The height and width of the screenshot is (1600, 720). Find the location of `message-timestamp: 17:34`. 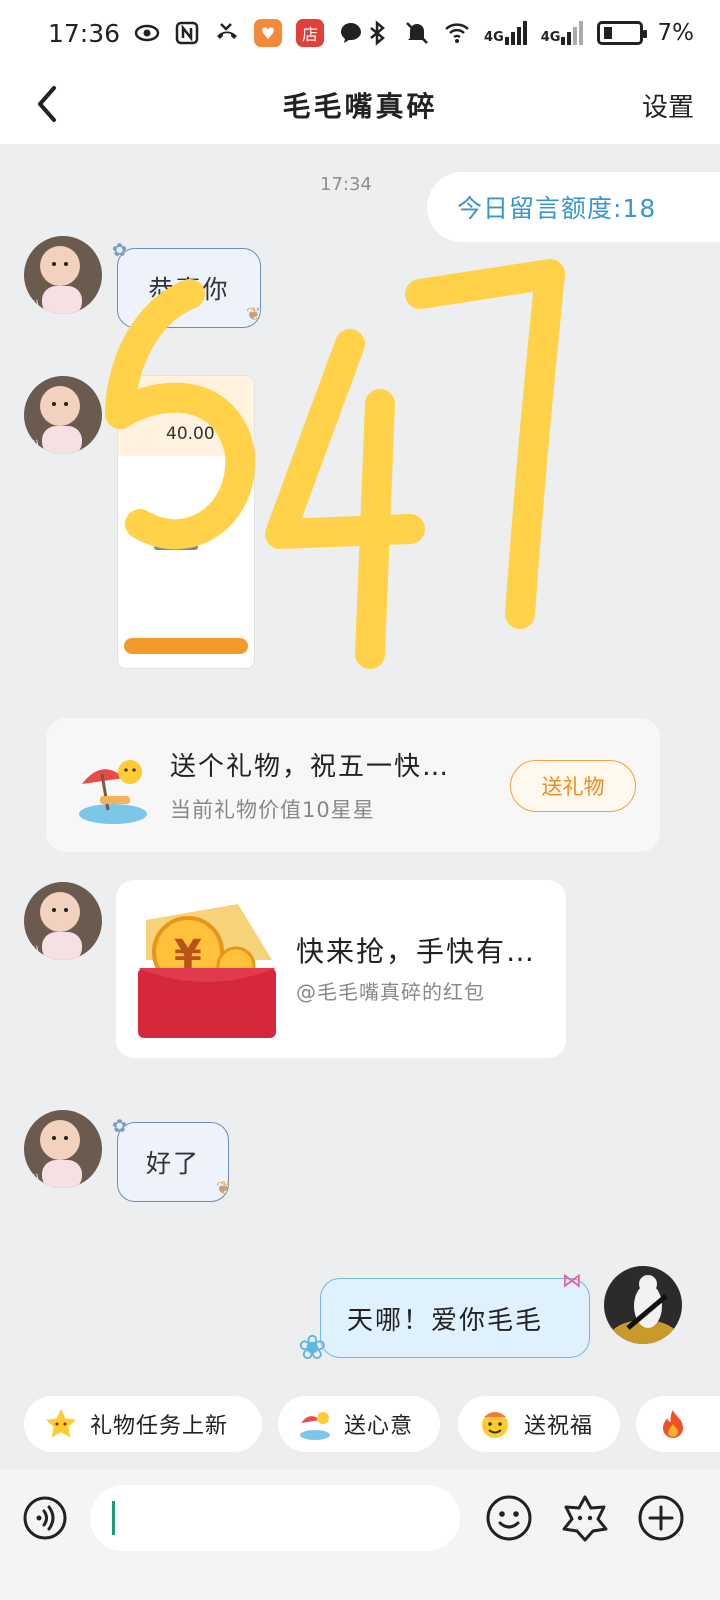

message-timestamp: 17:34 is located at coordinates (346, 184).